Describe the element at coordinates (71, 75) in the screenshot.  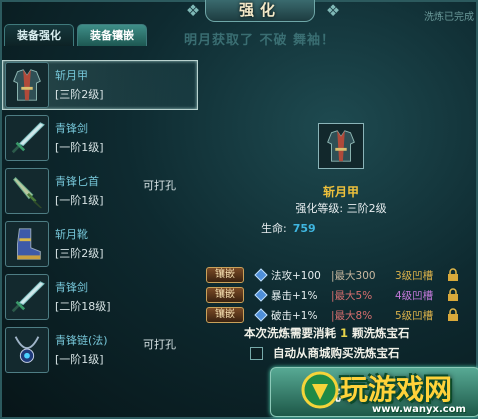
I see `item-name: 斩月甲` at that location.